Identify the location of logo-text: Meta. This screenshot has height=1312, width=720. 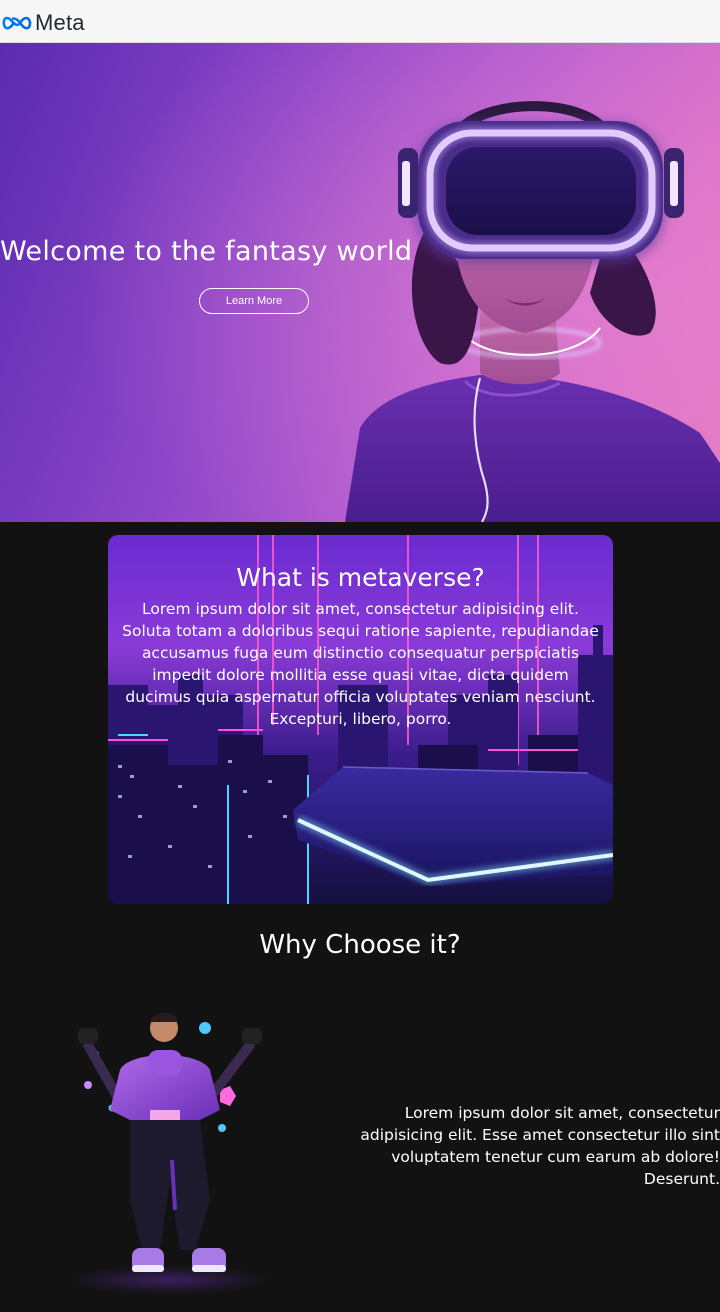
(60, 22).